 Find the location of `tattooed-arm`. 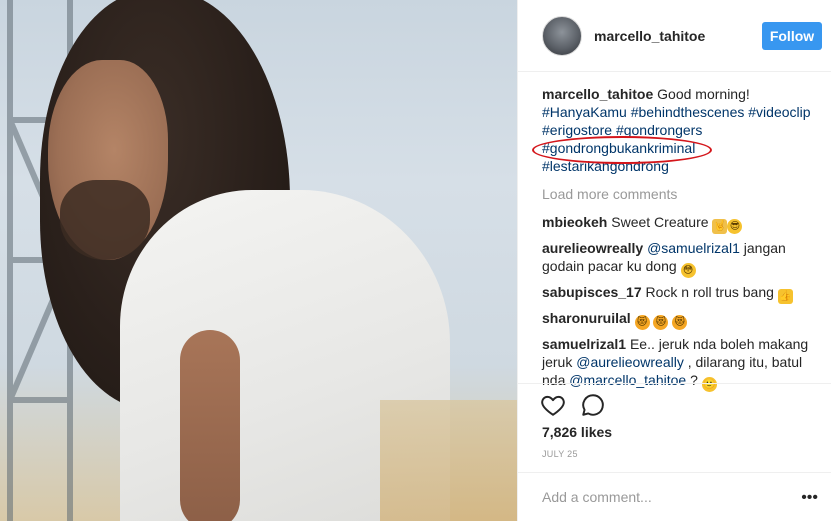

tattooed-arm is located at coordinates (210, 425).